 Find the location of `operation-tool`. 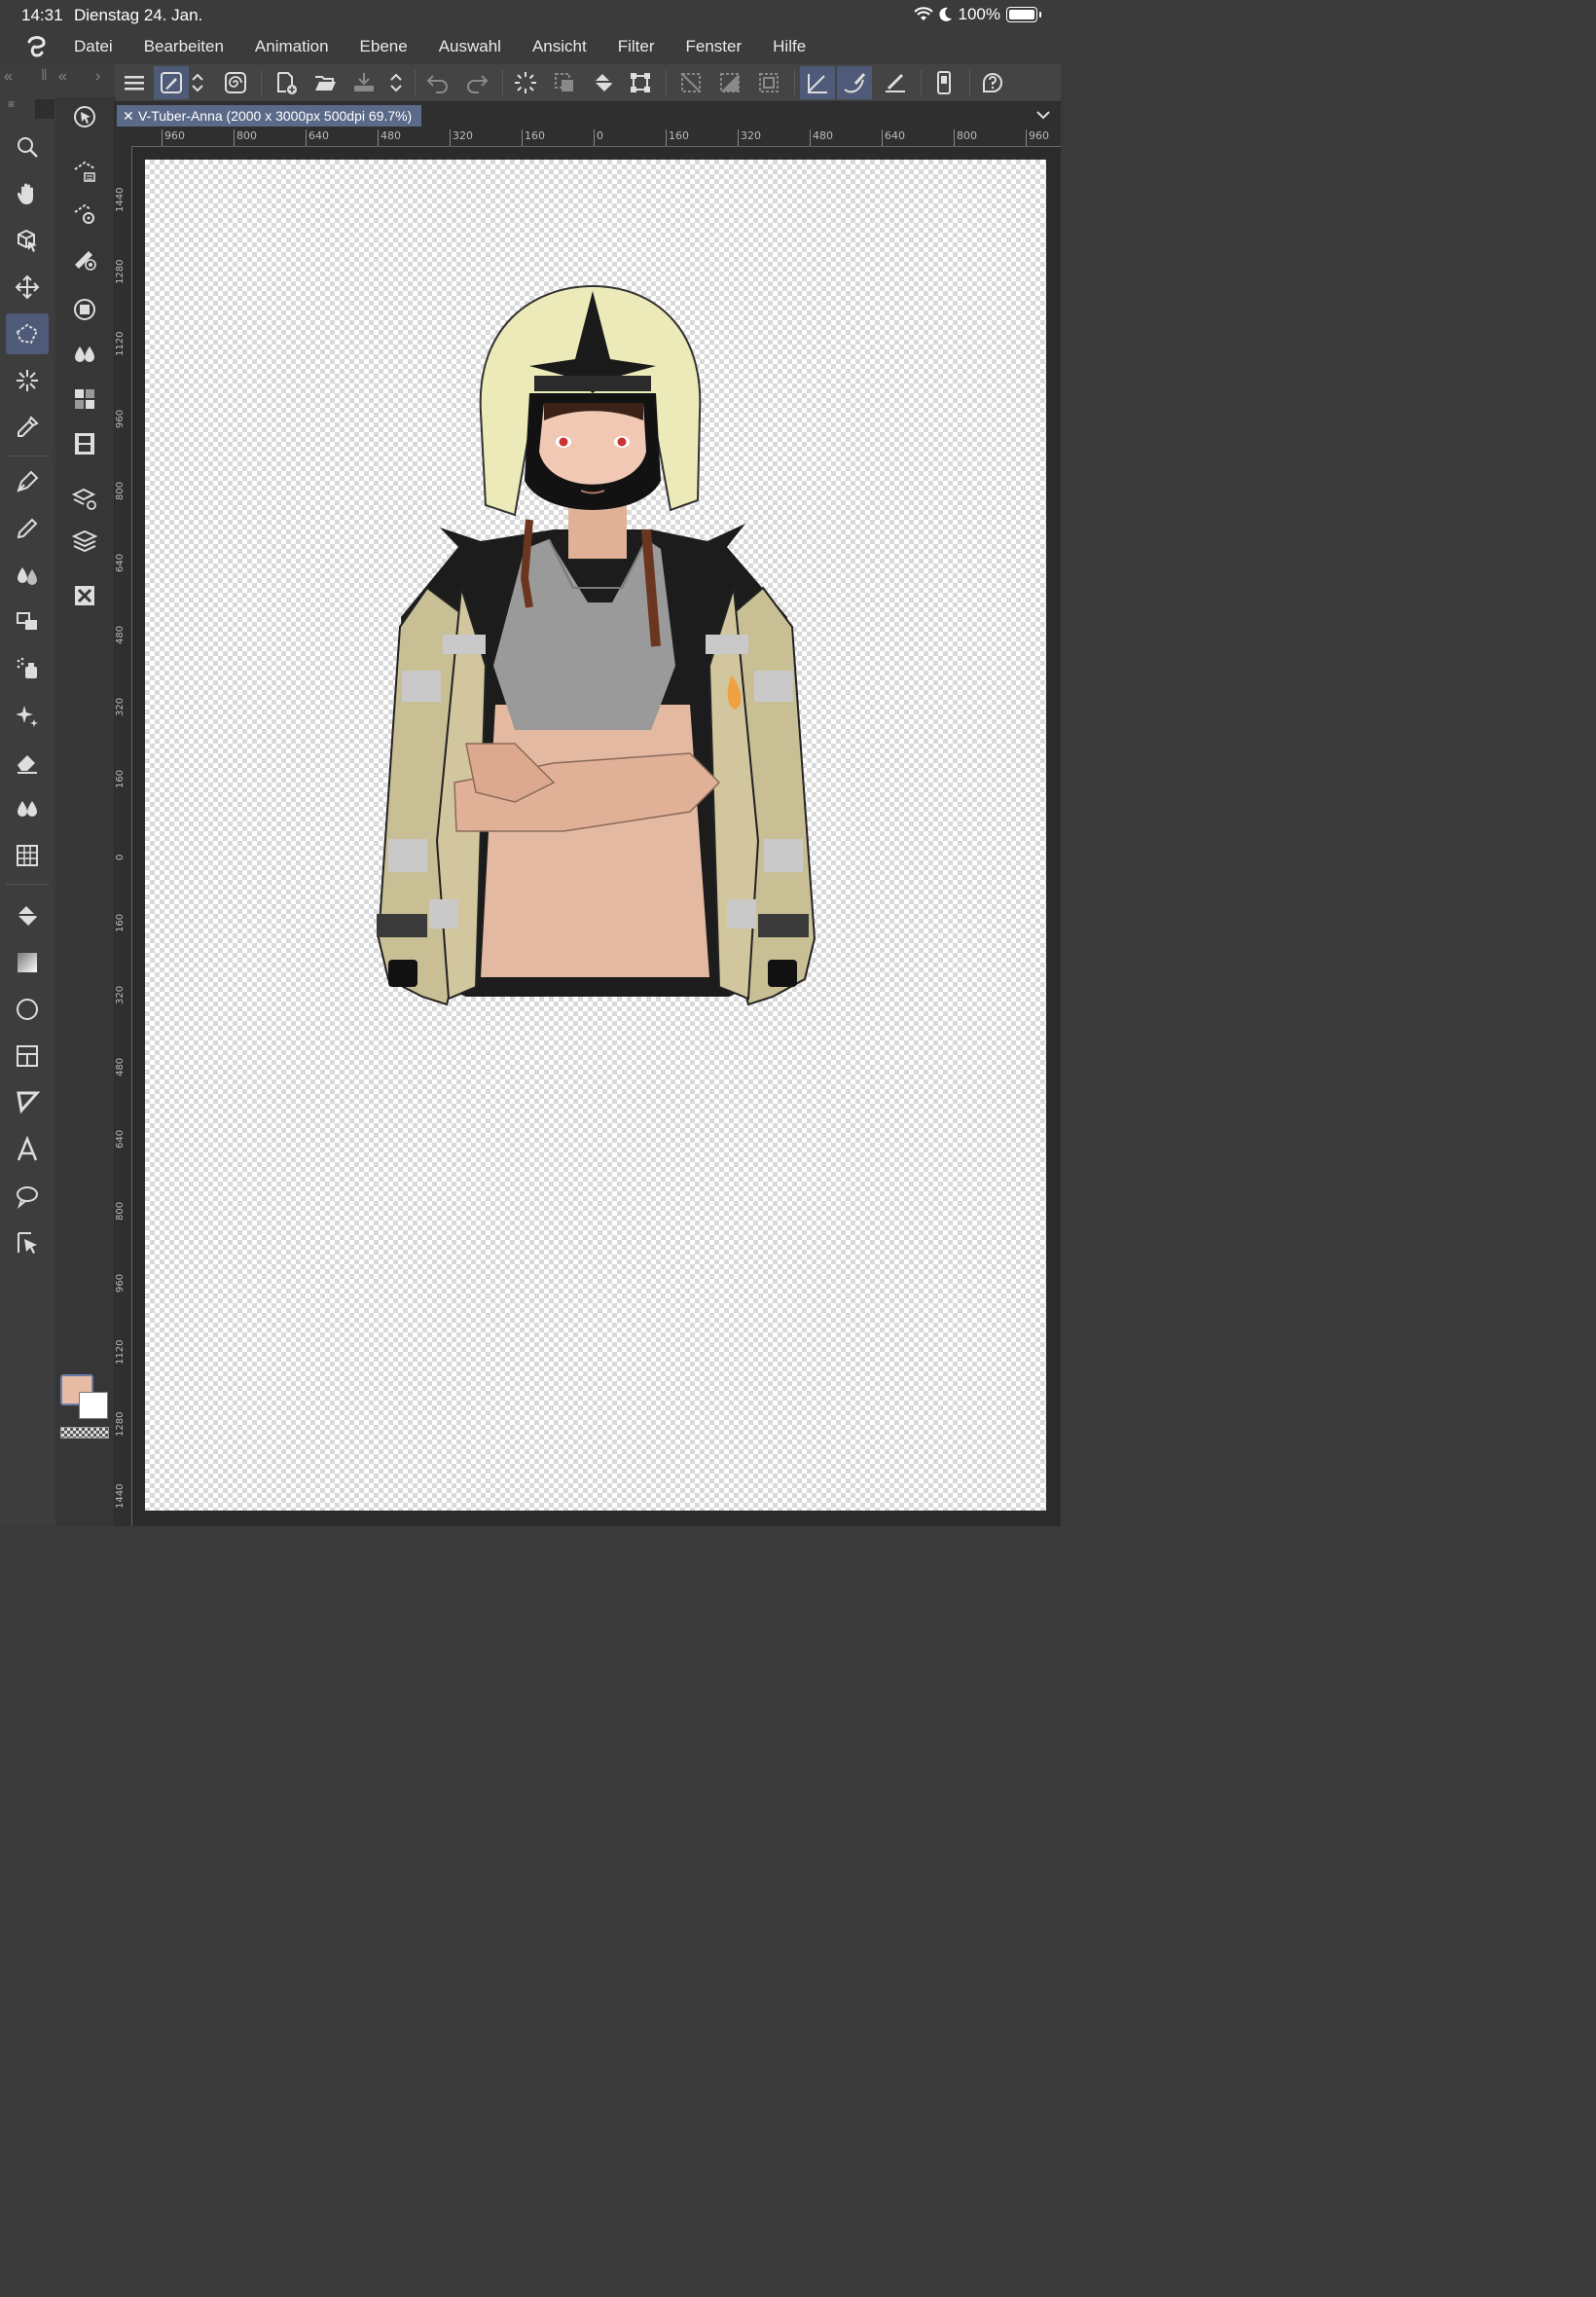

operation-tool is located at coordinates (27, 241).